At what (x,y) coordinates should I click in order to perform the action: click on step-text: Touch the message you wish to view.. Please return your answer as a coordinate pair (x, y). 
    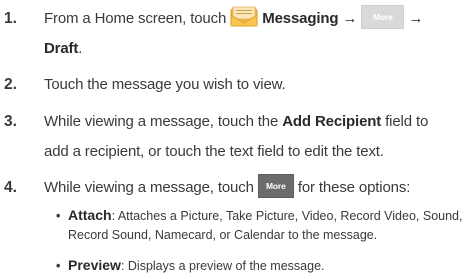
    Looking at the image, I should click on (258, 85).